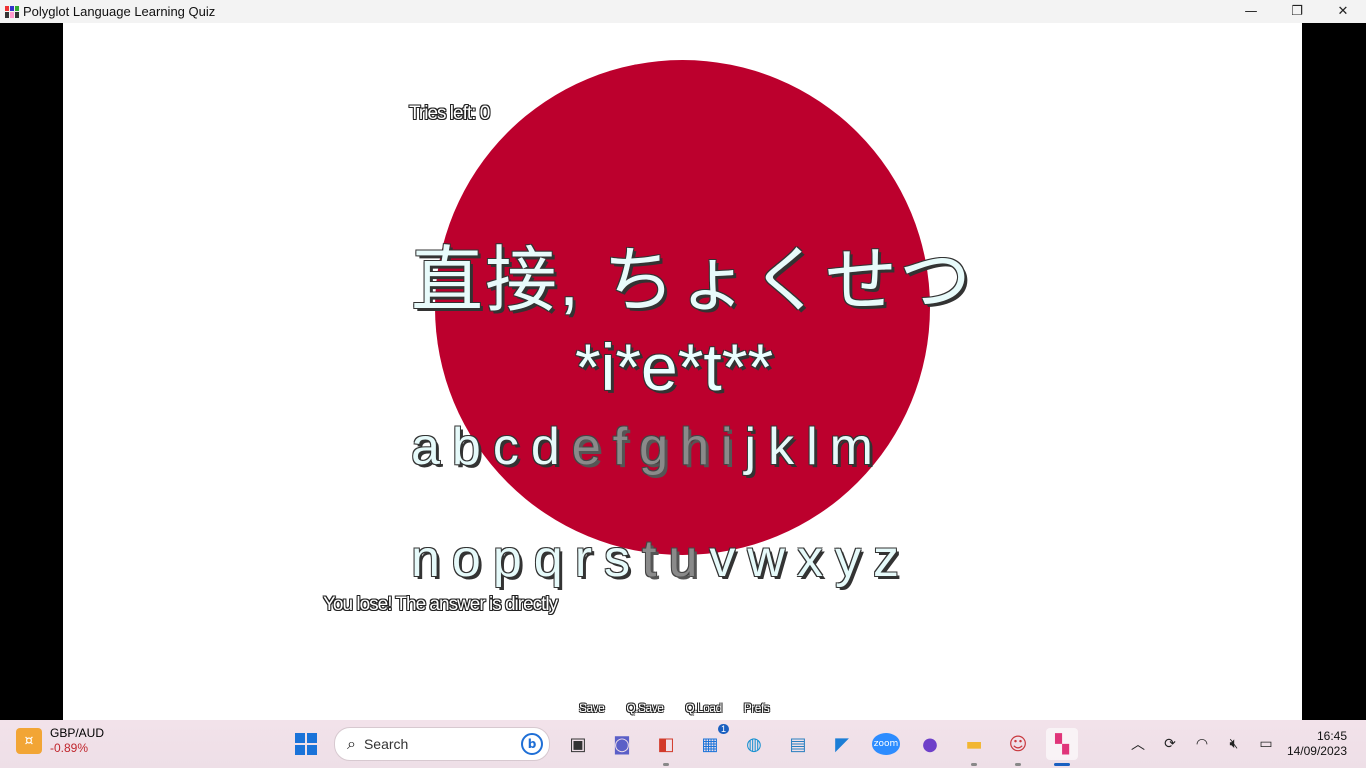  What do you see at coordinates (974, 744) in the screenshot?
I see `file-explorer-icon-glyph: ▬` at bounding box center [974, 744].